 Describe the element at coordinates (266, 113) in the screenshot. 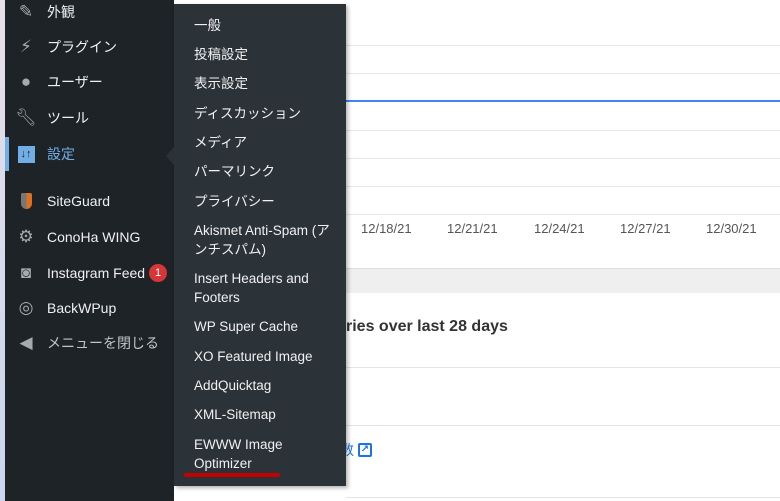

I see `submenu-item-discussion: ディスカッション` at that location.